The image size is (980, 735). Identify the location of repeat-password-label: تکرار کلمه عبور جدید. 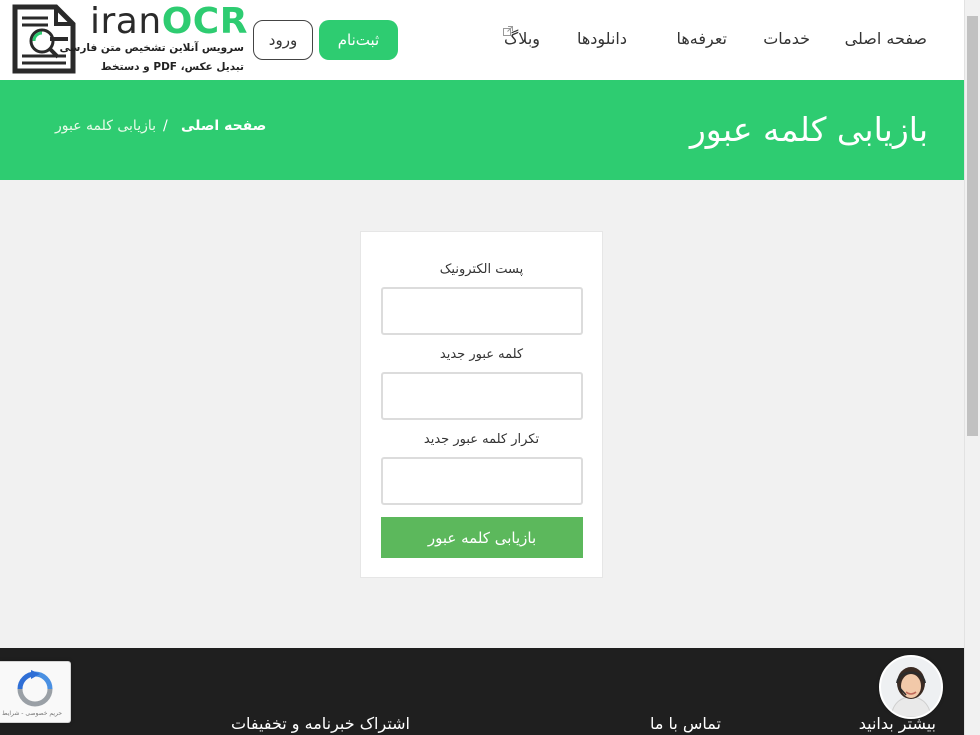
(481, 439).